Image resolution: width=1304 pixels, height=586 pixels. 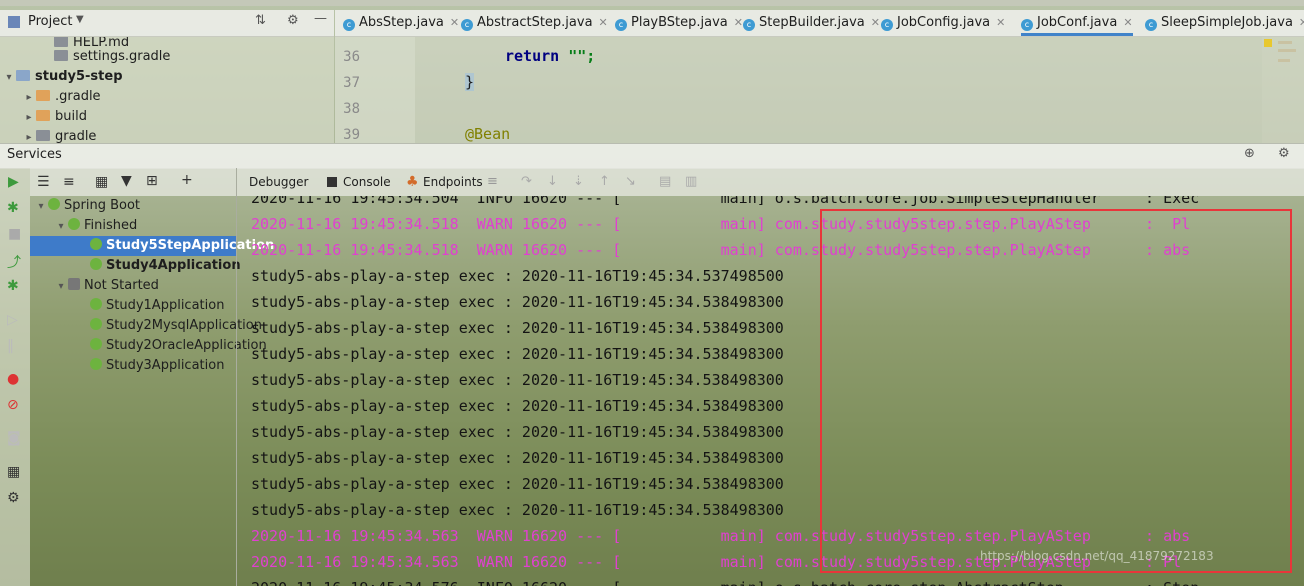 I want to click on add-service-icon: +, so click(x=187, y=180).